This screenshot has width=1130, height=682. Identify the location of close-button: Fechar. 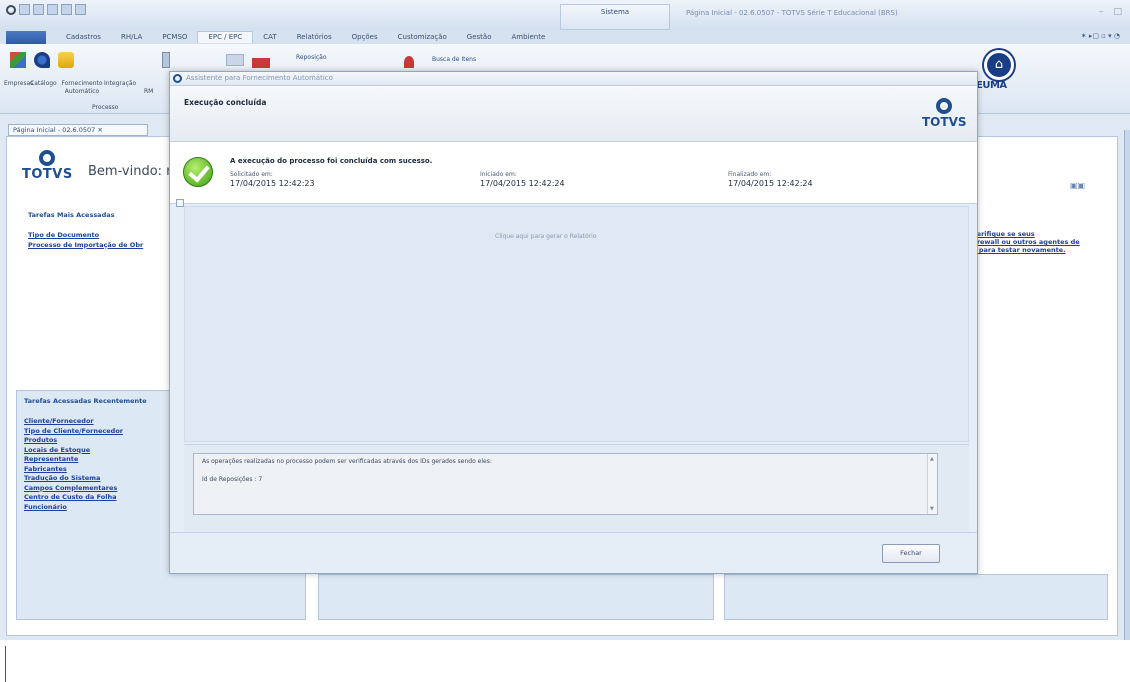
(911, 553).